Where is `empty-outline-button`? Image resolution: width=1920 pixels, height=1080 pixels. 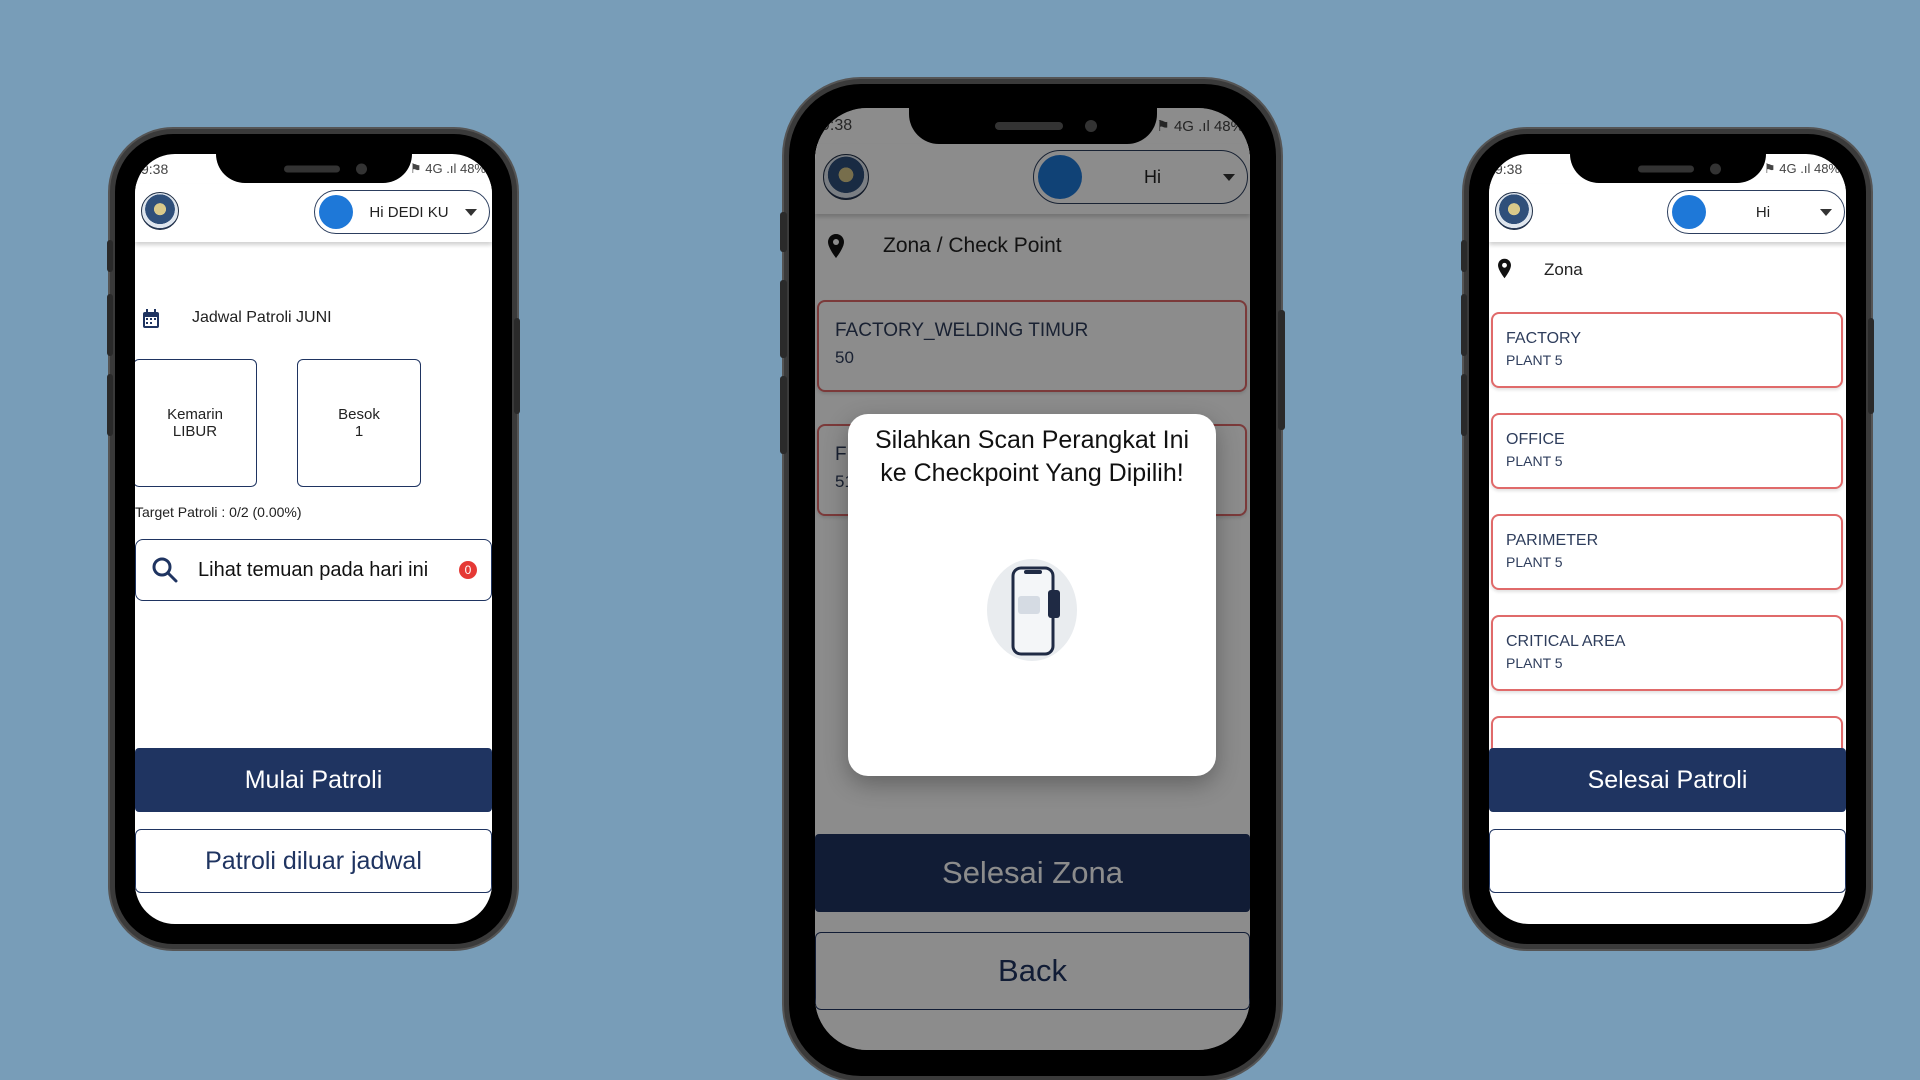
empty-outline-button is located at coordinates (1667, 861).